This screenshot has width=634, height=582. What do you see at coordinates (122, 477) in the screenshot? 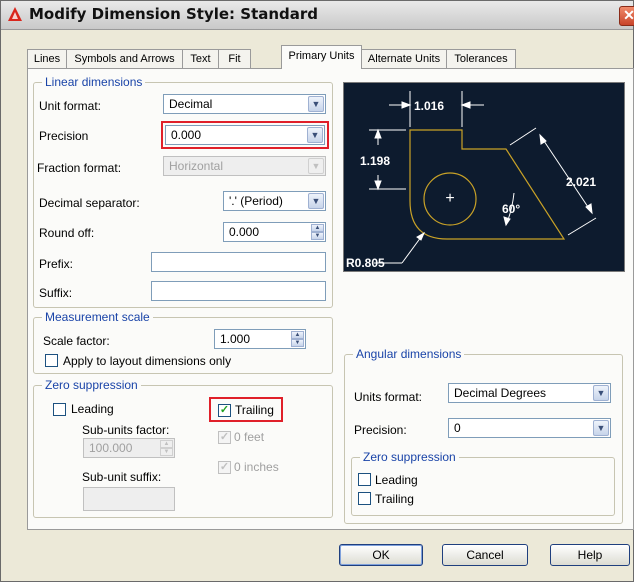
I see `sub-unit-suffix-label: Sub-unit suffix:` at bounding box center [122, 477].